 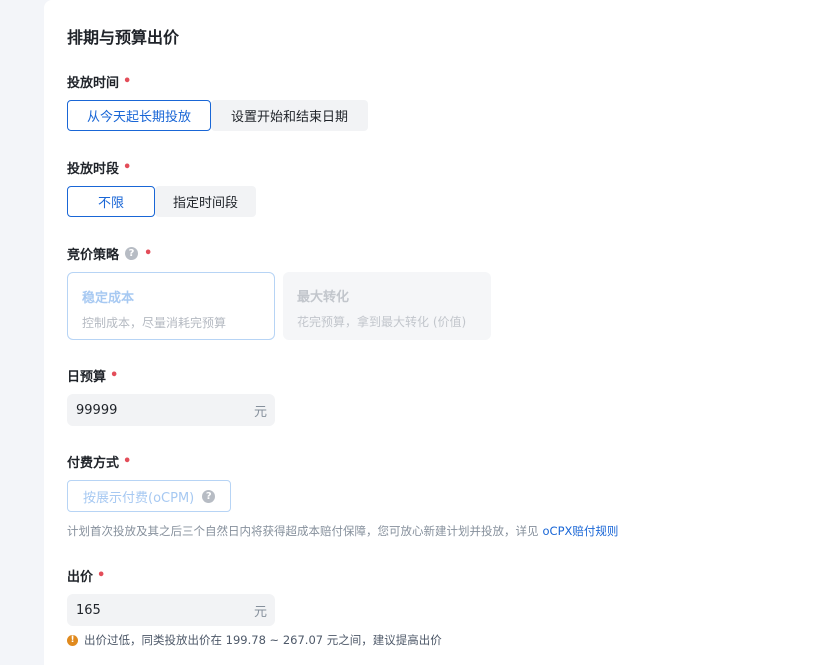 I want to click on ocpx-compensation-rules-link: oCPX赔付规则, so click(x=581, y=531).